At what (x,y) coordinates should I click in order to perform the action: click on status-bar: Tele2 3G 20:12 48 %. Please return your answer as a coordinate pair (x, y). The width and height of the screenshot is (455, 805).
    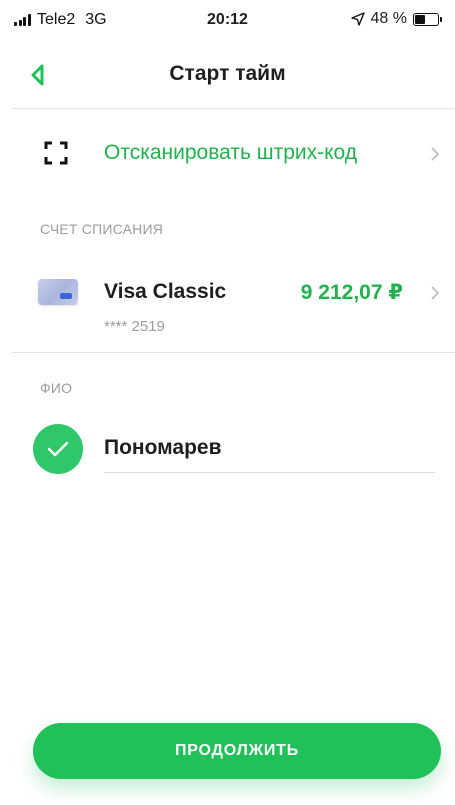
    Looking at the image, I should click on (227, 20).